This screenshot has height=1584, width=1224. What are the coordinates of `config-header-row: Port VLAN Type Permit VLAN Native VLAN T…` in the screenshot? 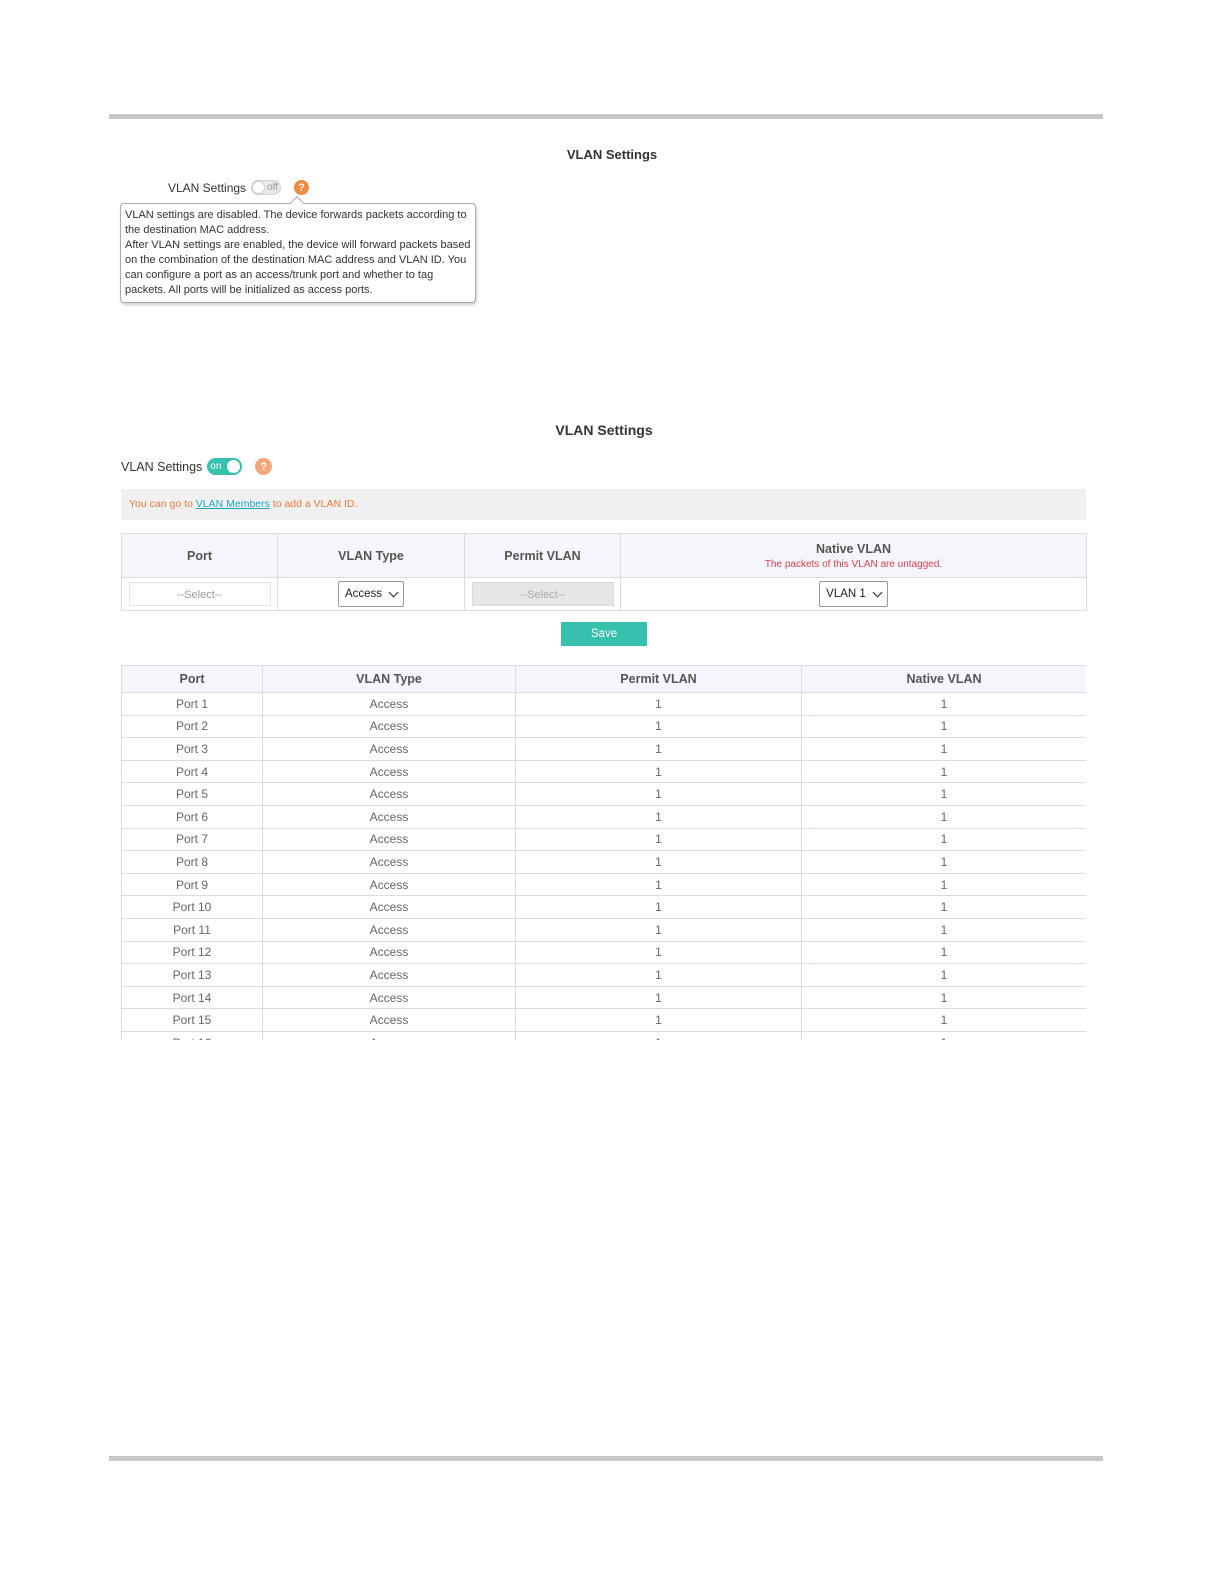 It's located at (604, 555).